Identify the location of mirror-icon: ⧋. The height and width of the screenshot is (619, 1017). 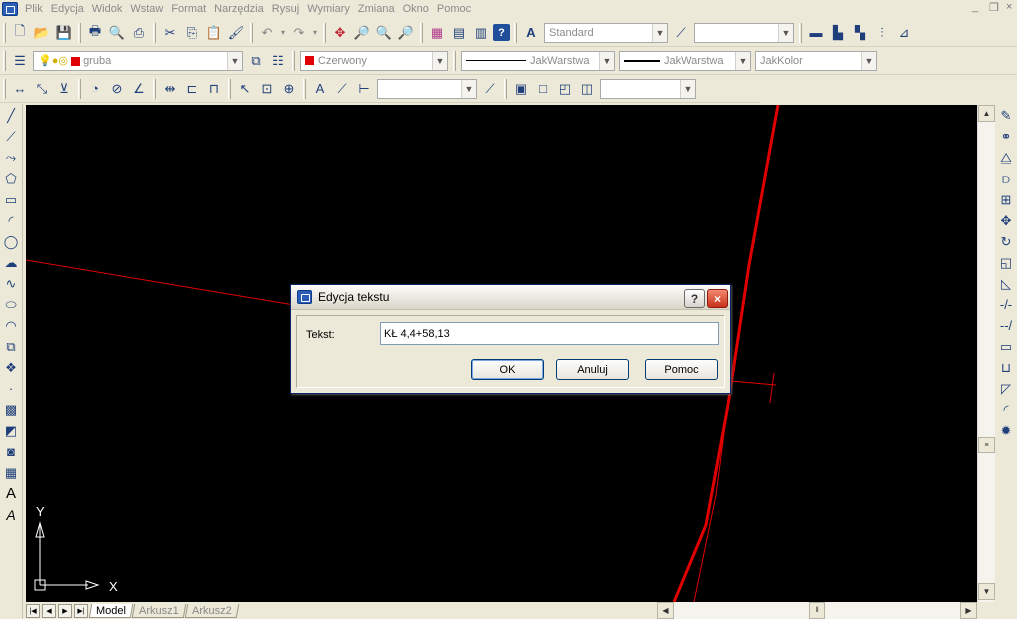
(1006, 157).